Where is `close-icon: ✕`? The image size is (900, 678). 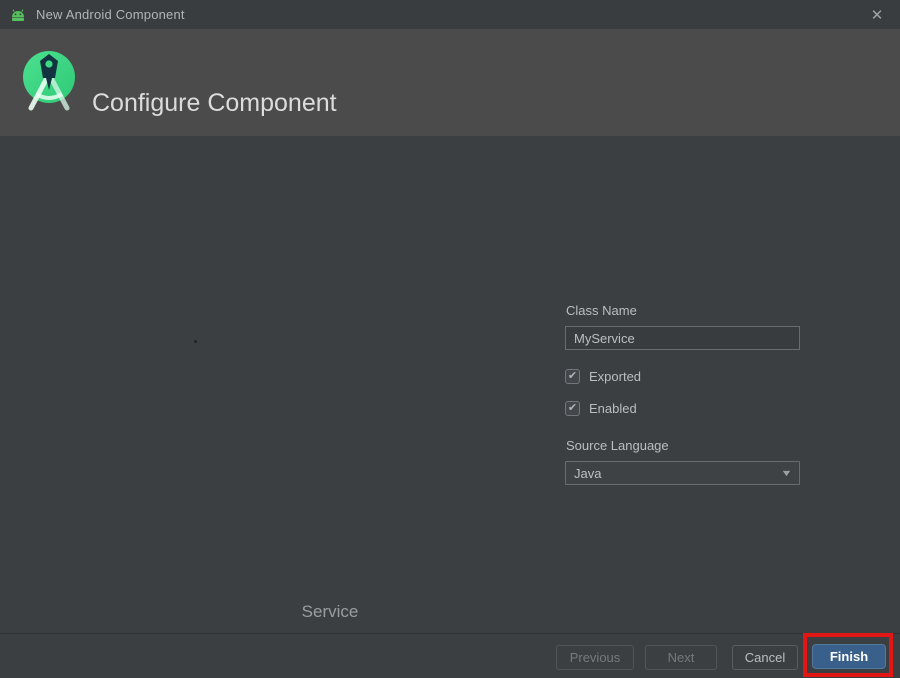
close-icon: ✕ is located at coordinates (877, 15).